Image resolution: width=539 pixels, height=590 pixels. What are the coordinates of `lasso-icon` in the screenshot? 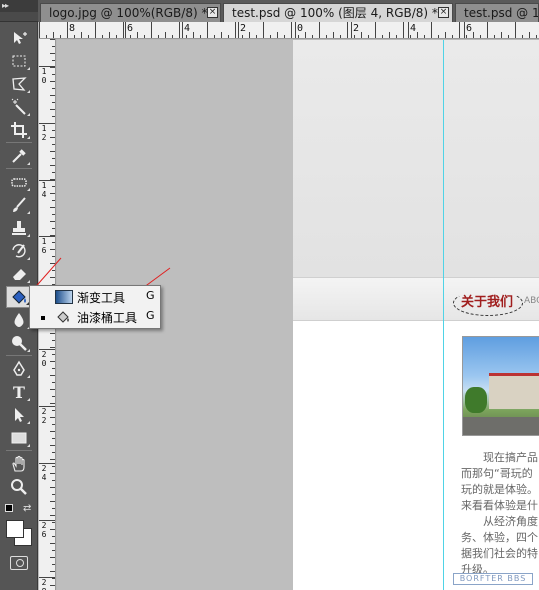 It's located at (19, 84).